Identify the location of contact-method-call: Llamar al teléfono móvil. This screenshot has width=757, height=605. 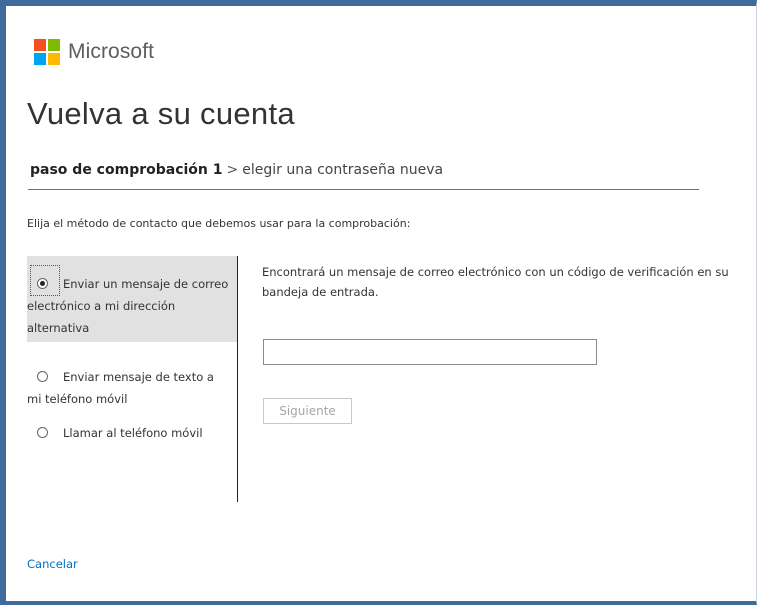
(132, 431).